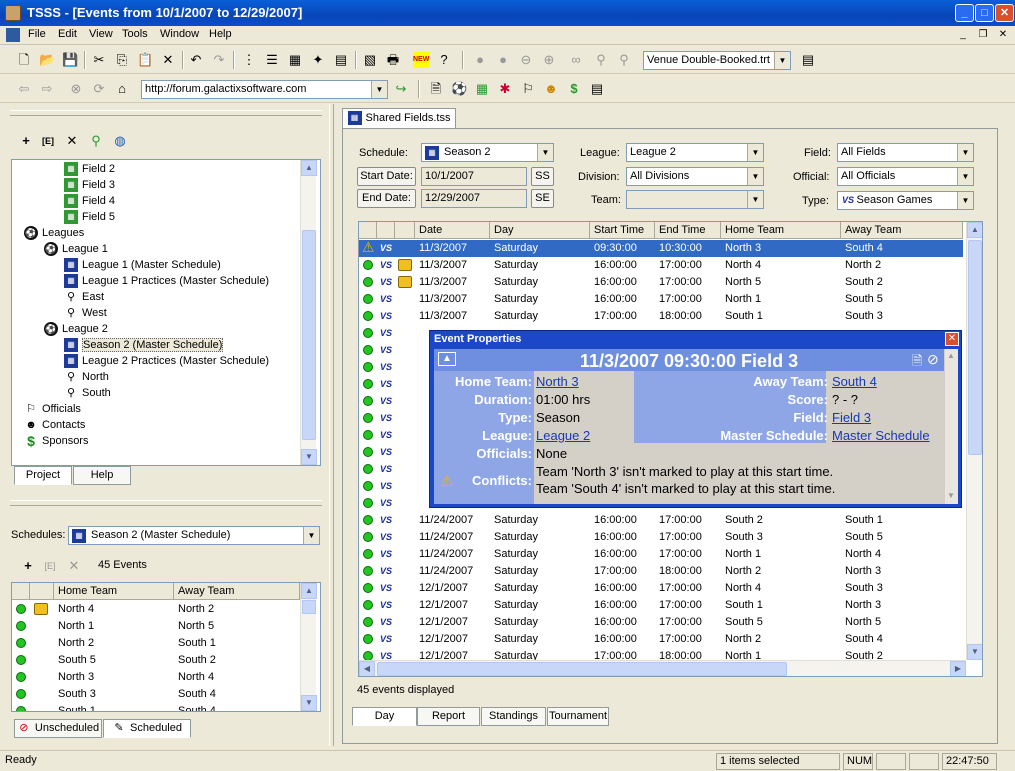 The width and height of the screenshot is (1015, 771). What do you see at coordinates (482, 89) in the screenshot?
I see `field-icon: ▦` at bounding box center [482, 89].